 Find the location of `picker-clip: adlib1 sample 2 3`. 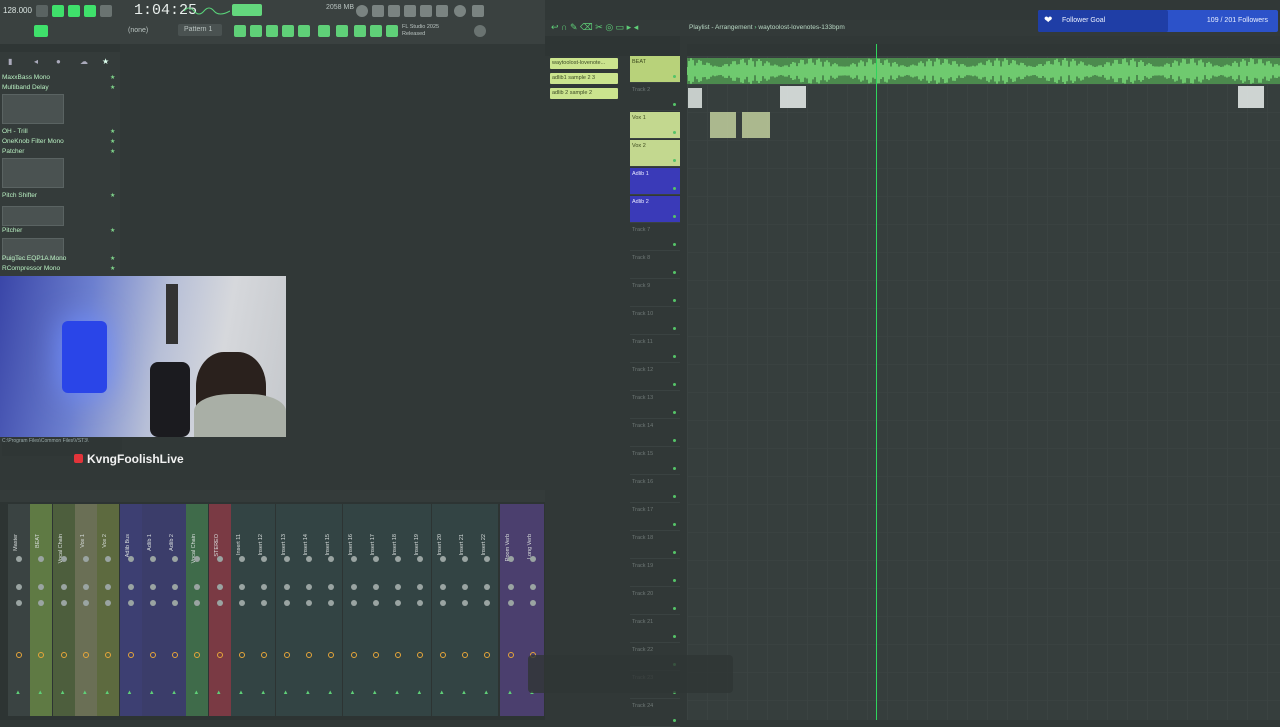

picker-clip: adlib1 sample 2 3 is located at coordinates (584, 78).